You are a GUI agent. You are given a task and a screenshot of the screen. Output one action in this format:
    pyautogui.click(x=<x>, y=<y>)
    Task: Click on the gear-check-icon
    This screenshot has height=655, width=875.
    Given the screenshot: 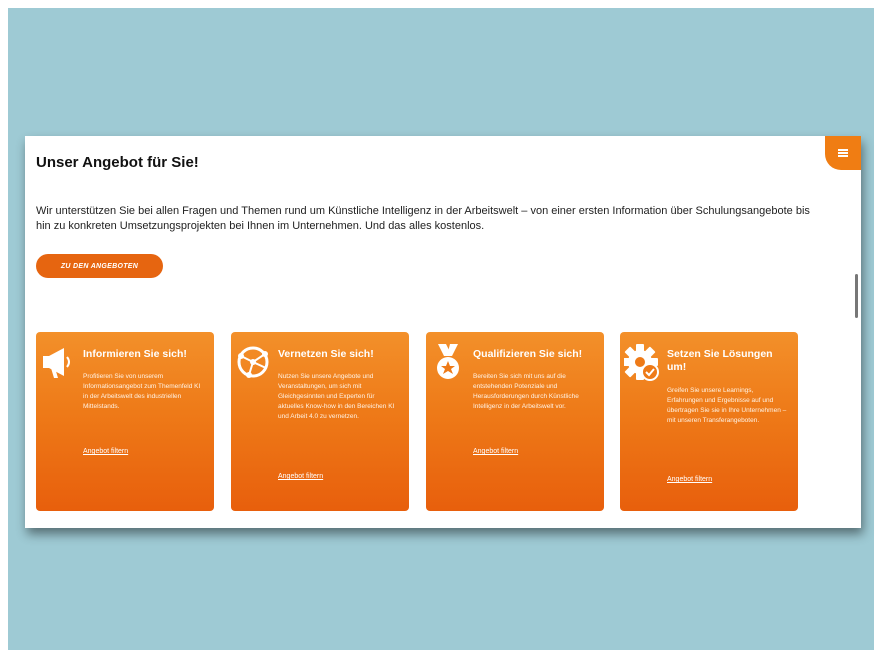 What is the action you would take?
    pyautogui.click(x=641, y=362)
    